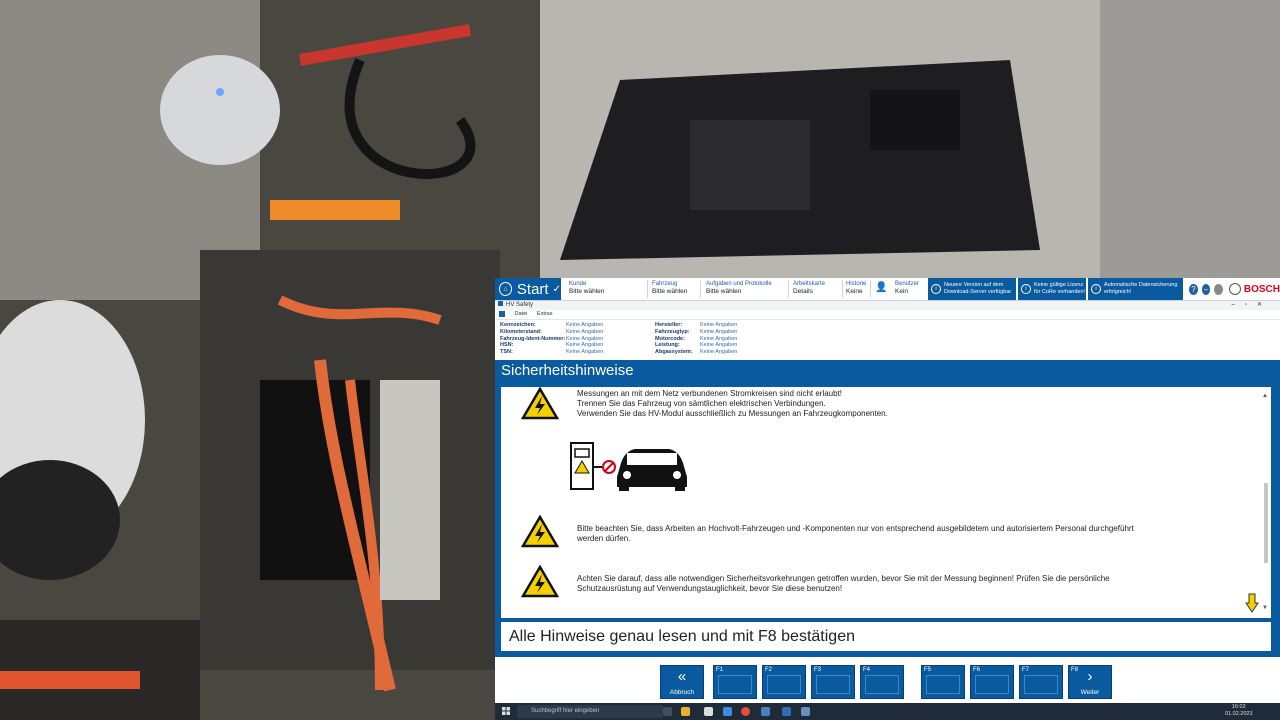 The image size is (1280, 720). I want to click on scroll-up-icon: ▲, so click(1265, 396).